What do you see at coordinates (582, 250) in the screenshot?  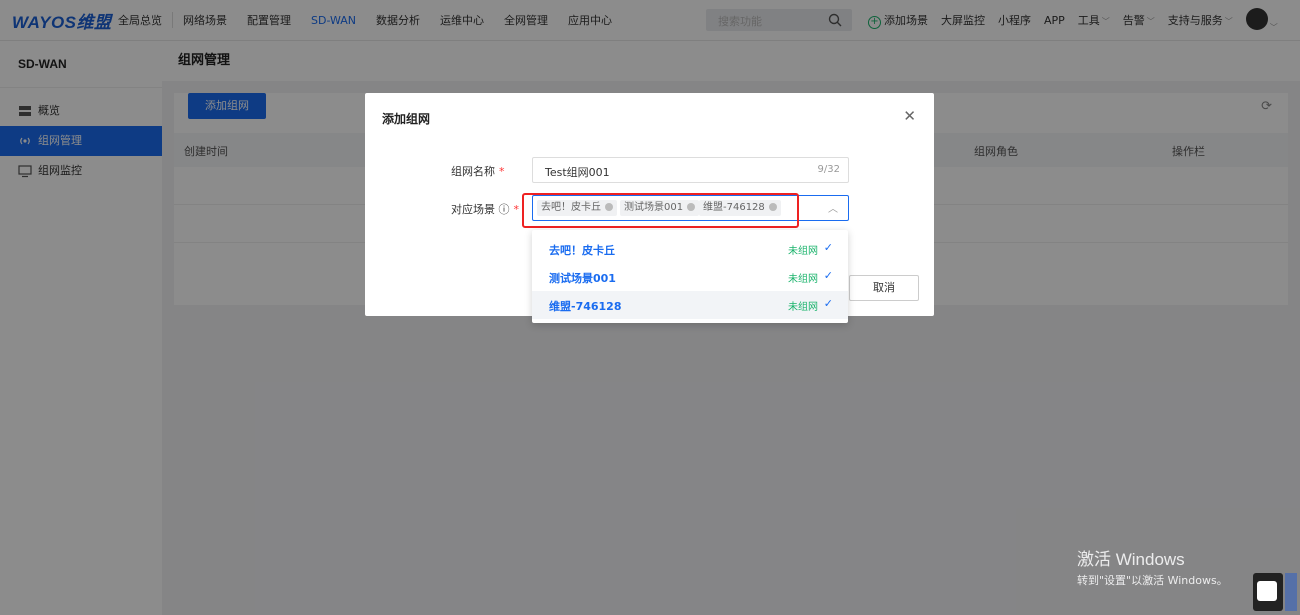 I see `option-name: 去吧！皮卡丘` at bounding box center [582, 250].